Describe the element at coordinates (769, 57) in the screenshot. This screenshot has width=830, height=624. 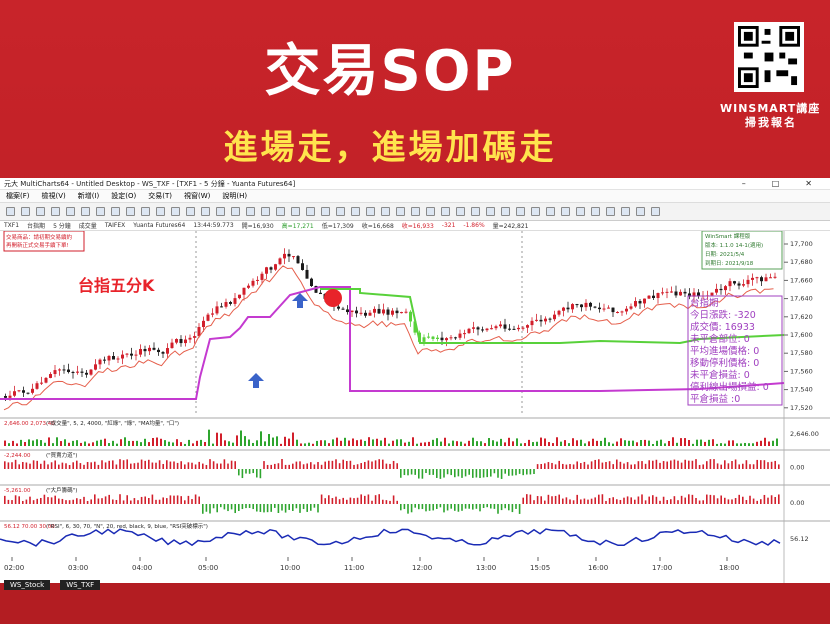
I see `qr-code` at that location.